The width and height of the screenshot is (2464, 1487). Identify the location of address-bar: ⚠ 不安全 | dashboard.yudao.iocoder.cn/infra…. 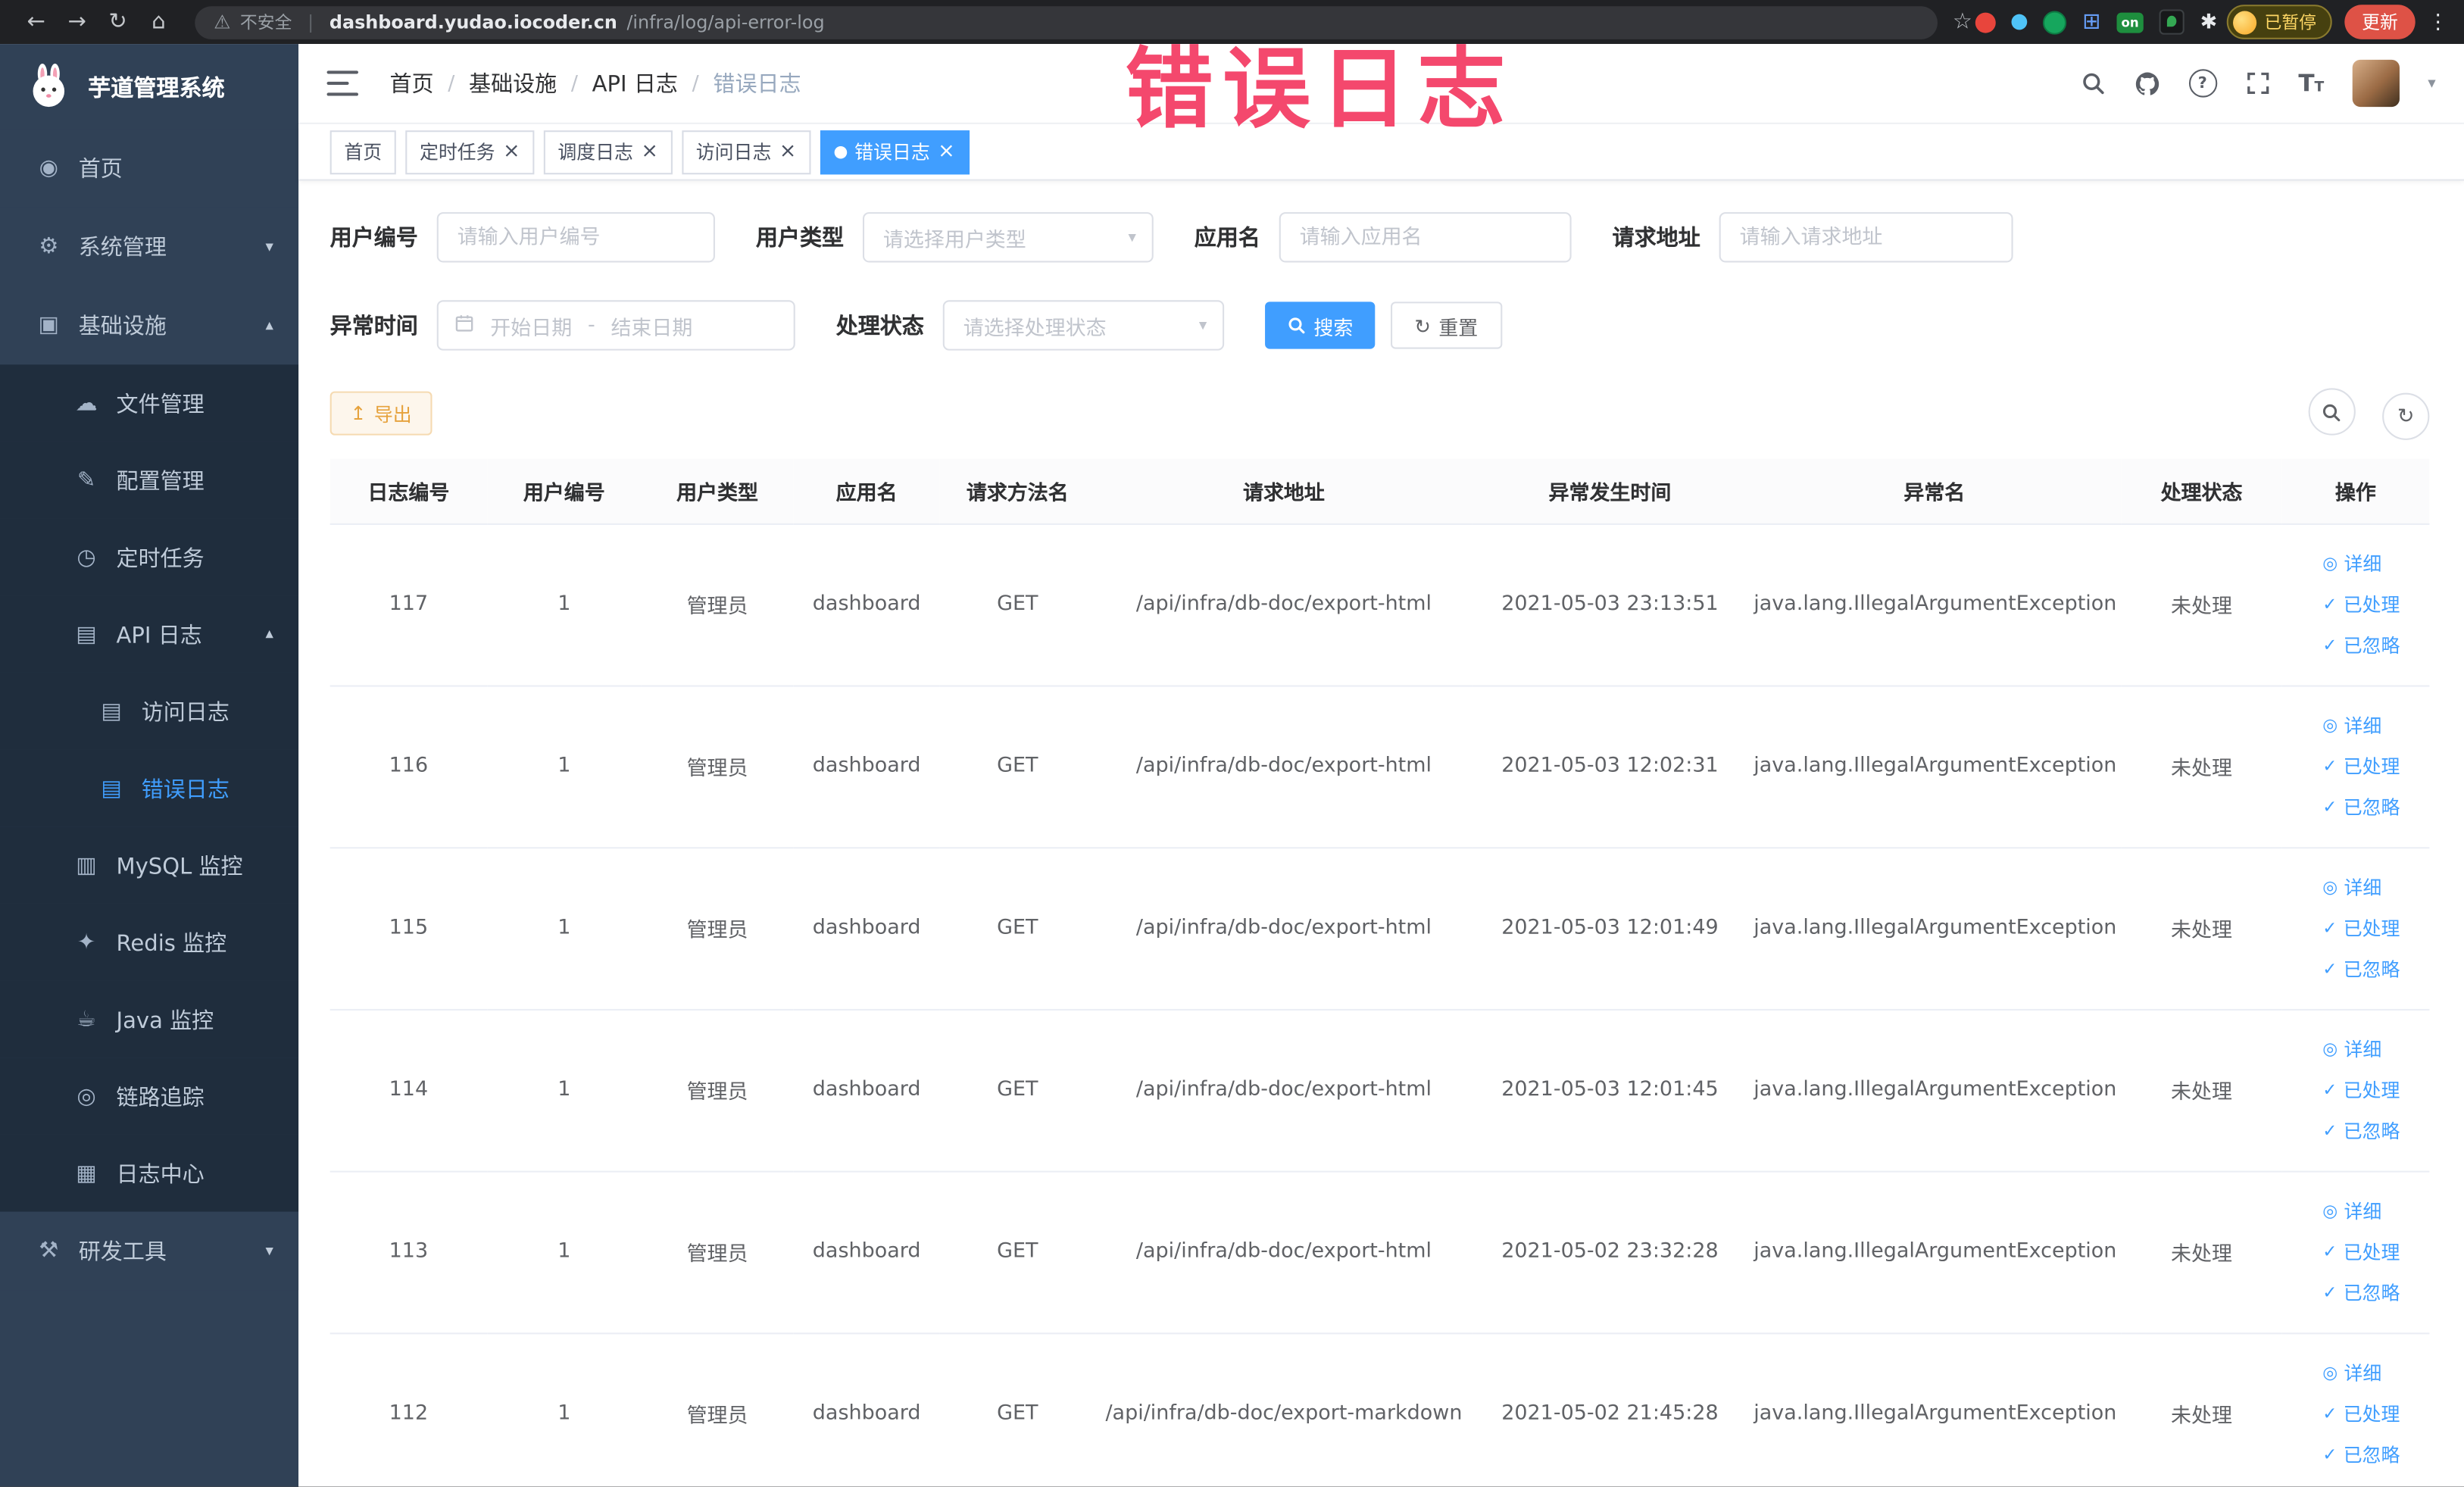
(1066, 22).